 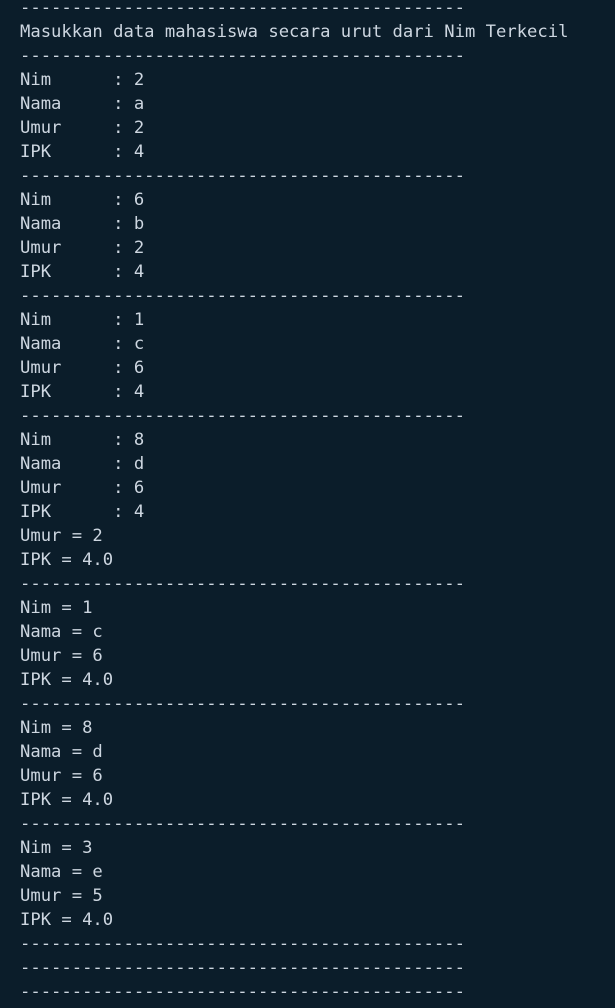 What do you see at coordinates (82, 80) in the screenshot?
I see `terminal-line: Nim : 2` at bounding box center [82, 80].